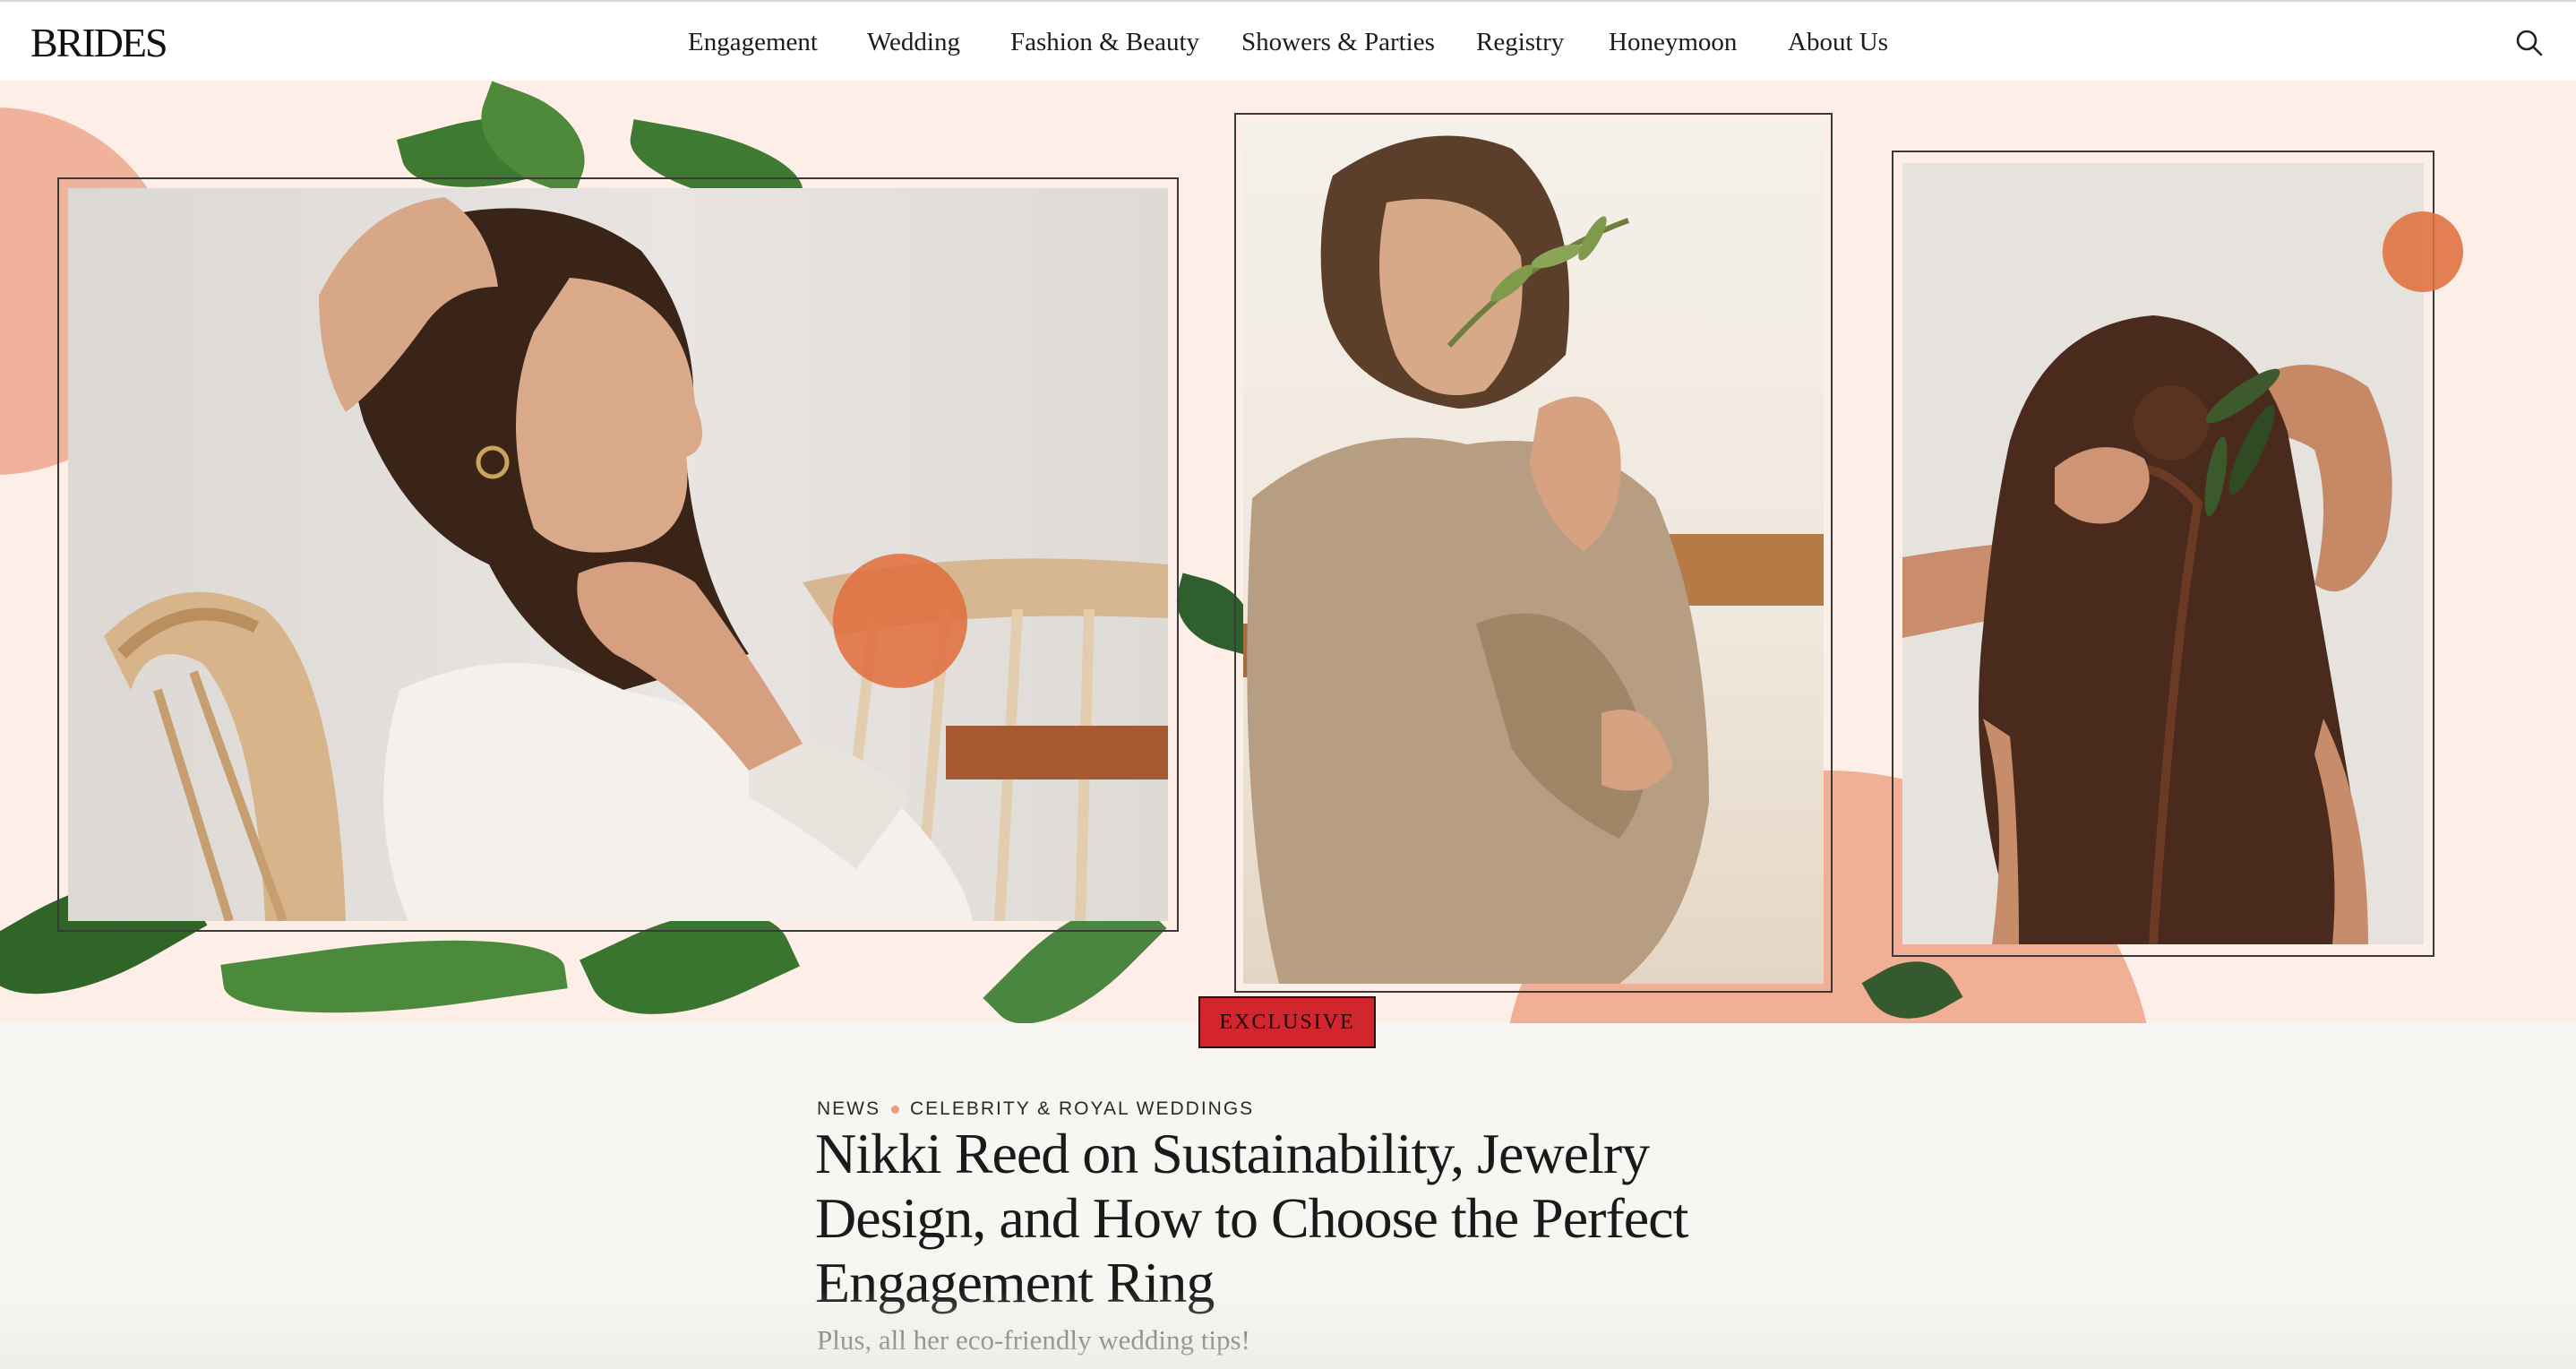 The image size is (2576, 1369). What do you see at coordinates (394, 970) in the screenshot?
I see `leaf-decoration` at bounding box center [394, 970].